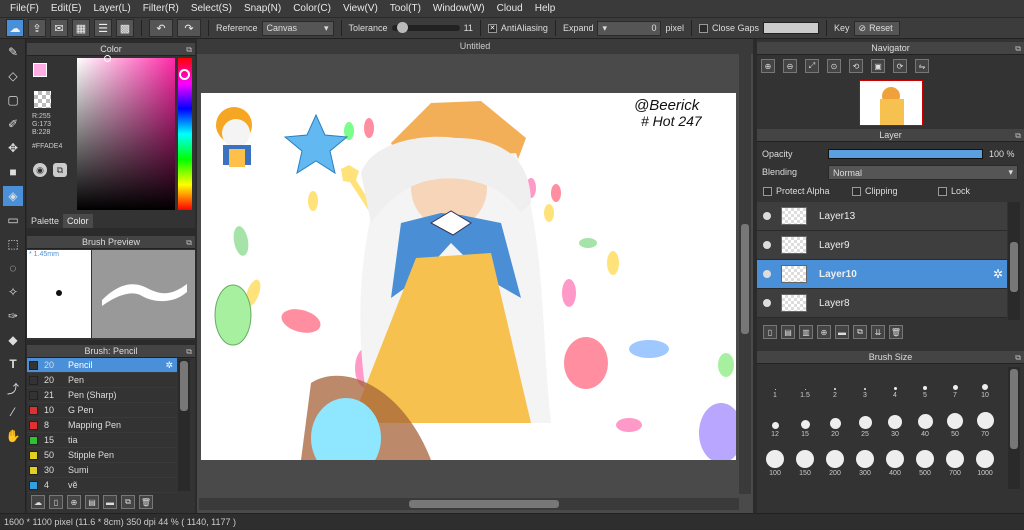  What do you see at coordinates (37, 28) in the screenshot?
I see `export-icon: ⇪` at bounding box center [37, 28].